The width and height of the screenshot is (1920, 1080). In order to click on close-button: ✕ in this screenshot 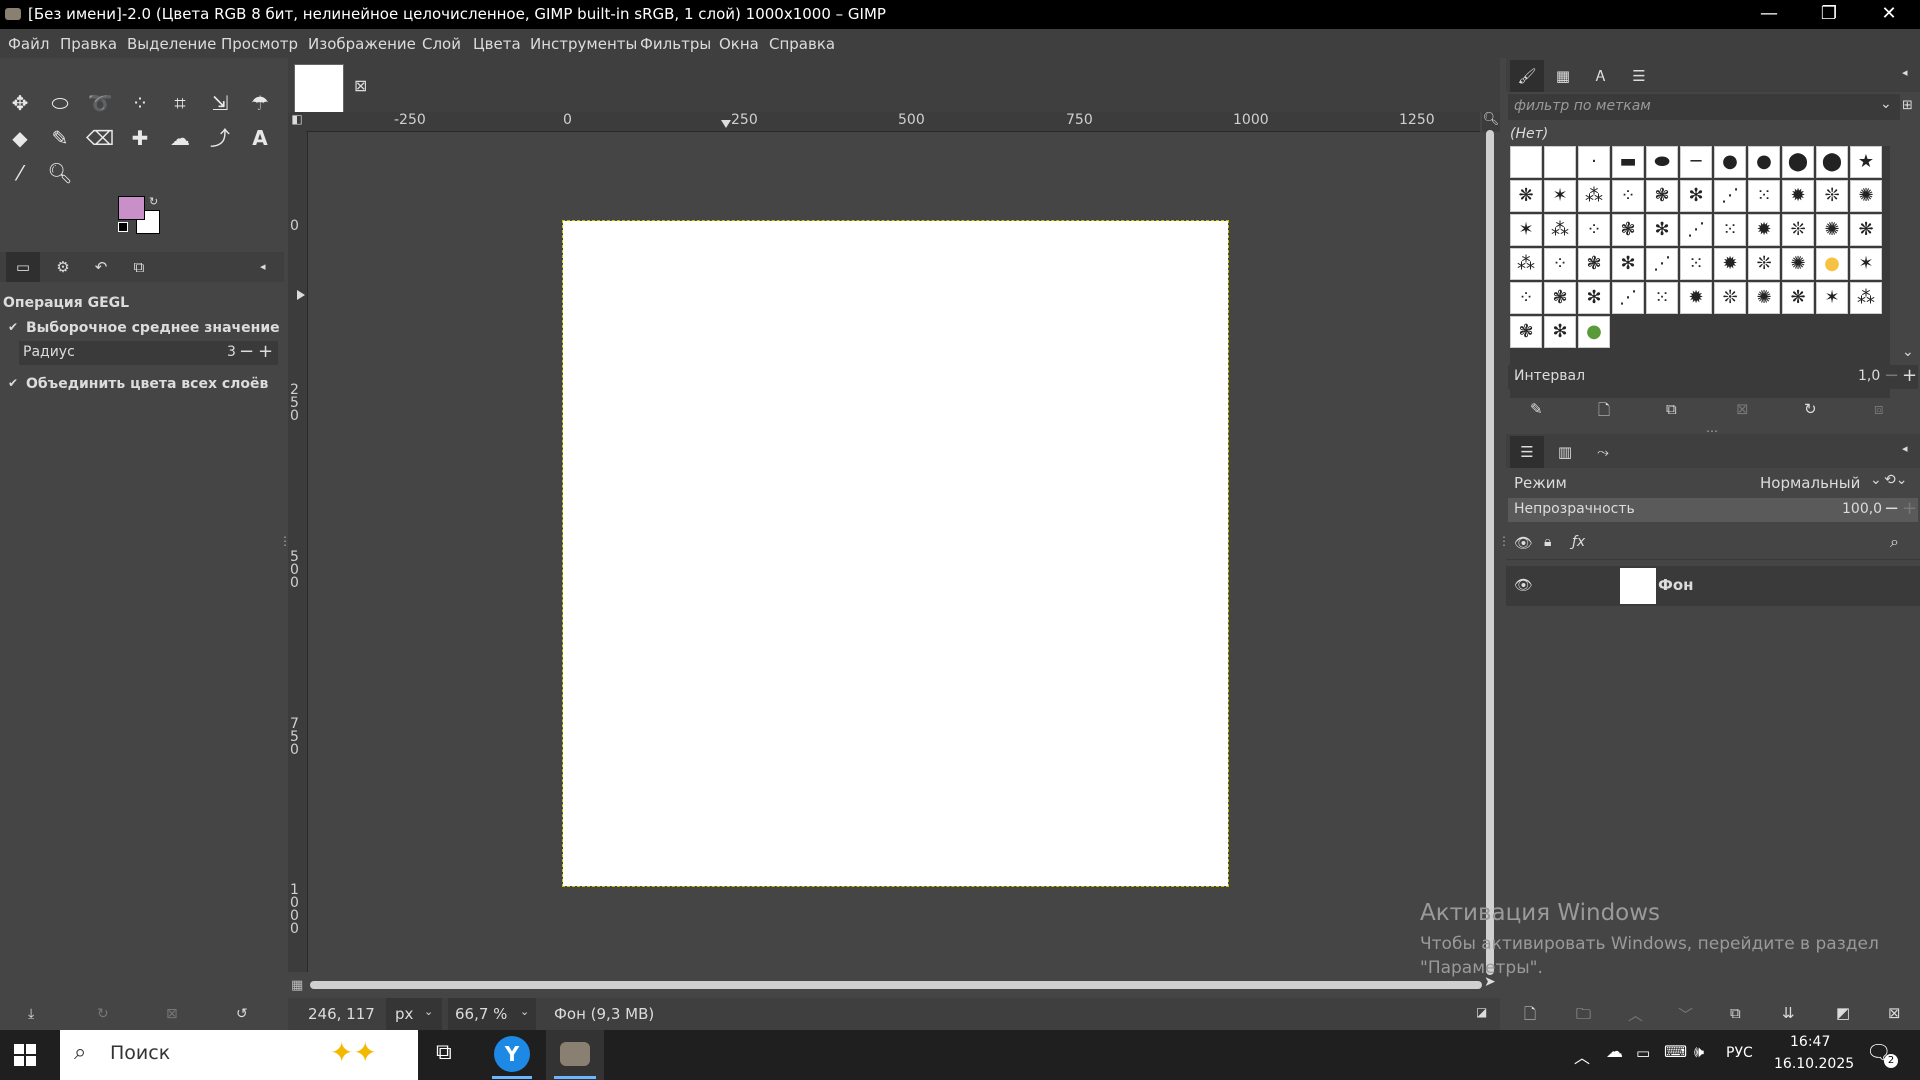, I will do `click(1889, 14)`.